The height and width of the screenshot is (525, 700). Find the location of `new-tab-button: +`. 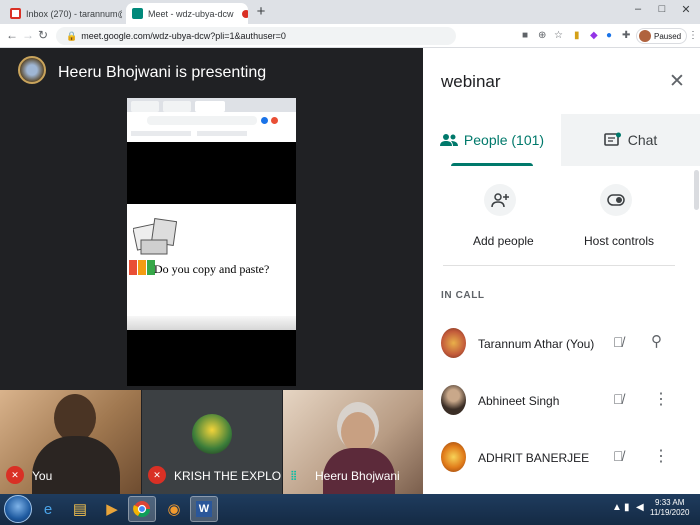

new-tab-button: + is located at coordinates (261, 13).